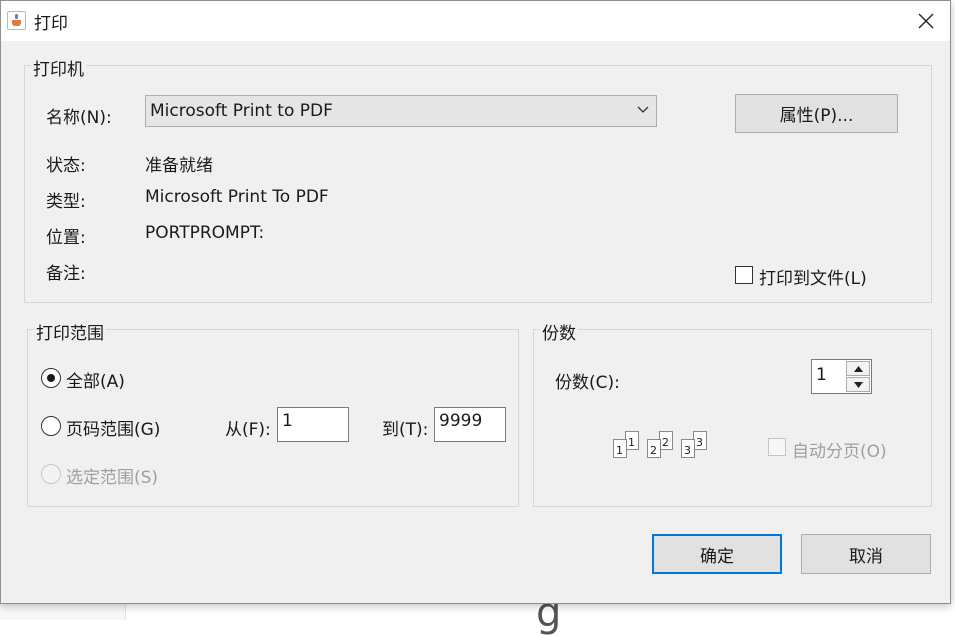  What do you see at coordinates (179, 166) in the screenshot?
I see `status-value: 准备就绪` at bounding box center [179, 166].